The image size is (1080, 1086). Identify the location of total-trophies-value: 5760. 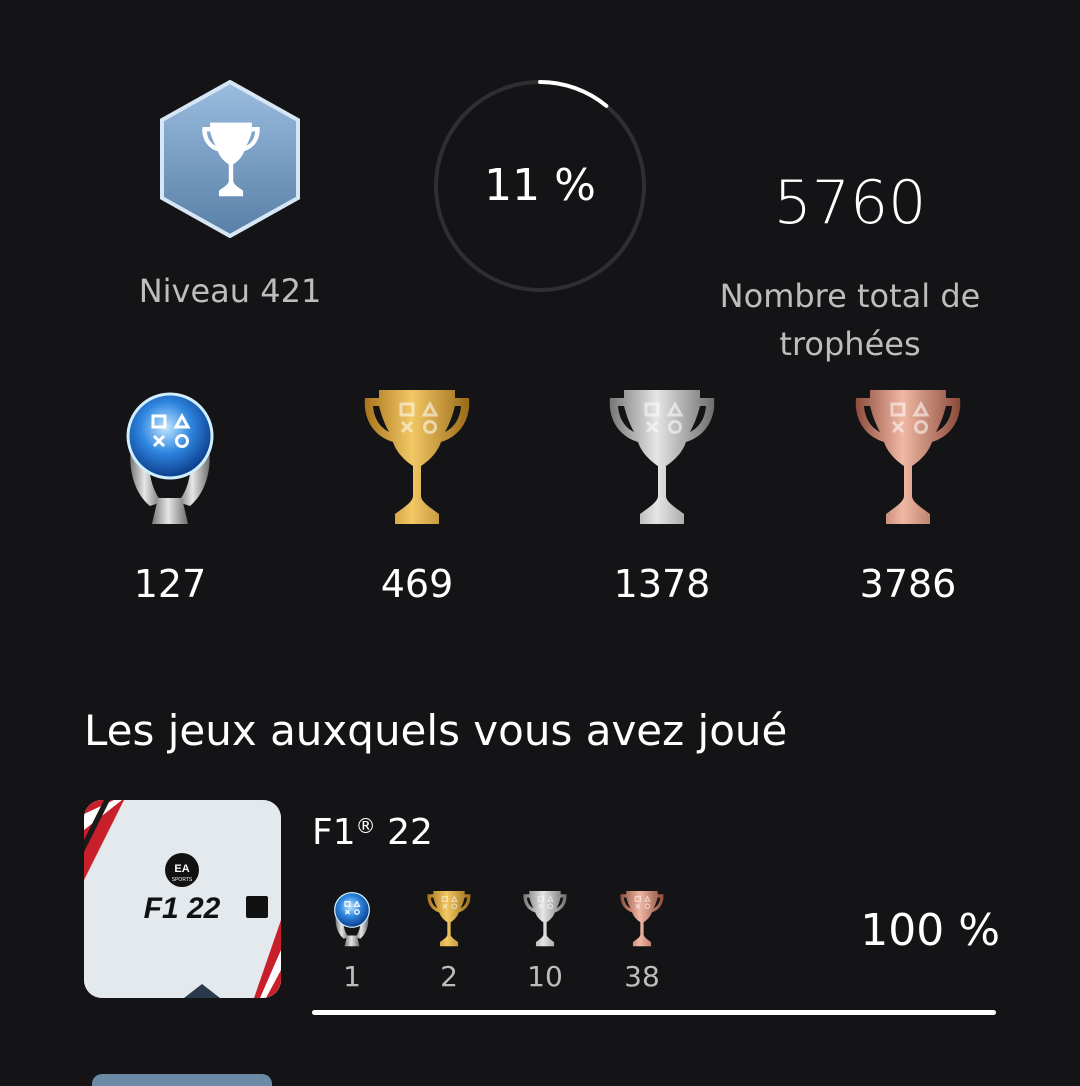
(850, 203).